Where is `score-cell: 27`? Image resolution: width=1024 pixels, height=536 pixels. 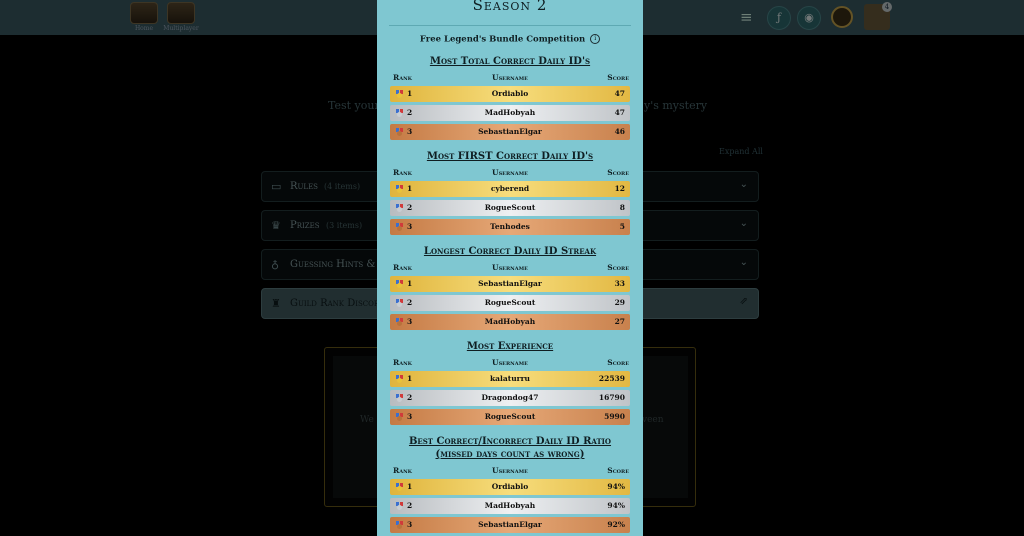
score-cell: 27 is located at coordinates (619, 321).